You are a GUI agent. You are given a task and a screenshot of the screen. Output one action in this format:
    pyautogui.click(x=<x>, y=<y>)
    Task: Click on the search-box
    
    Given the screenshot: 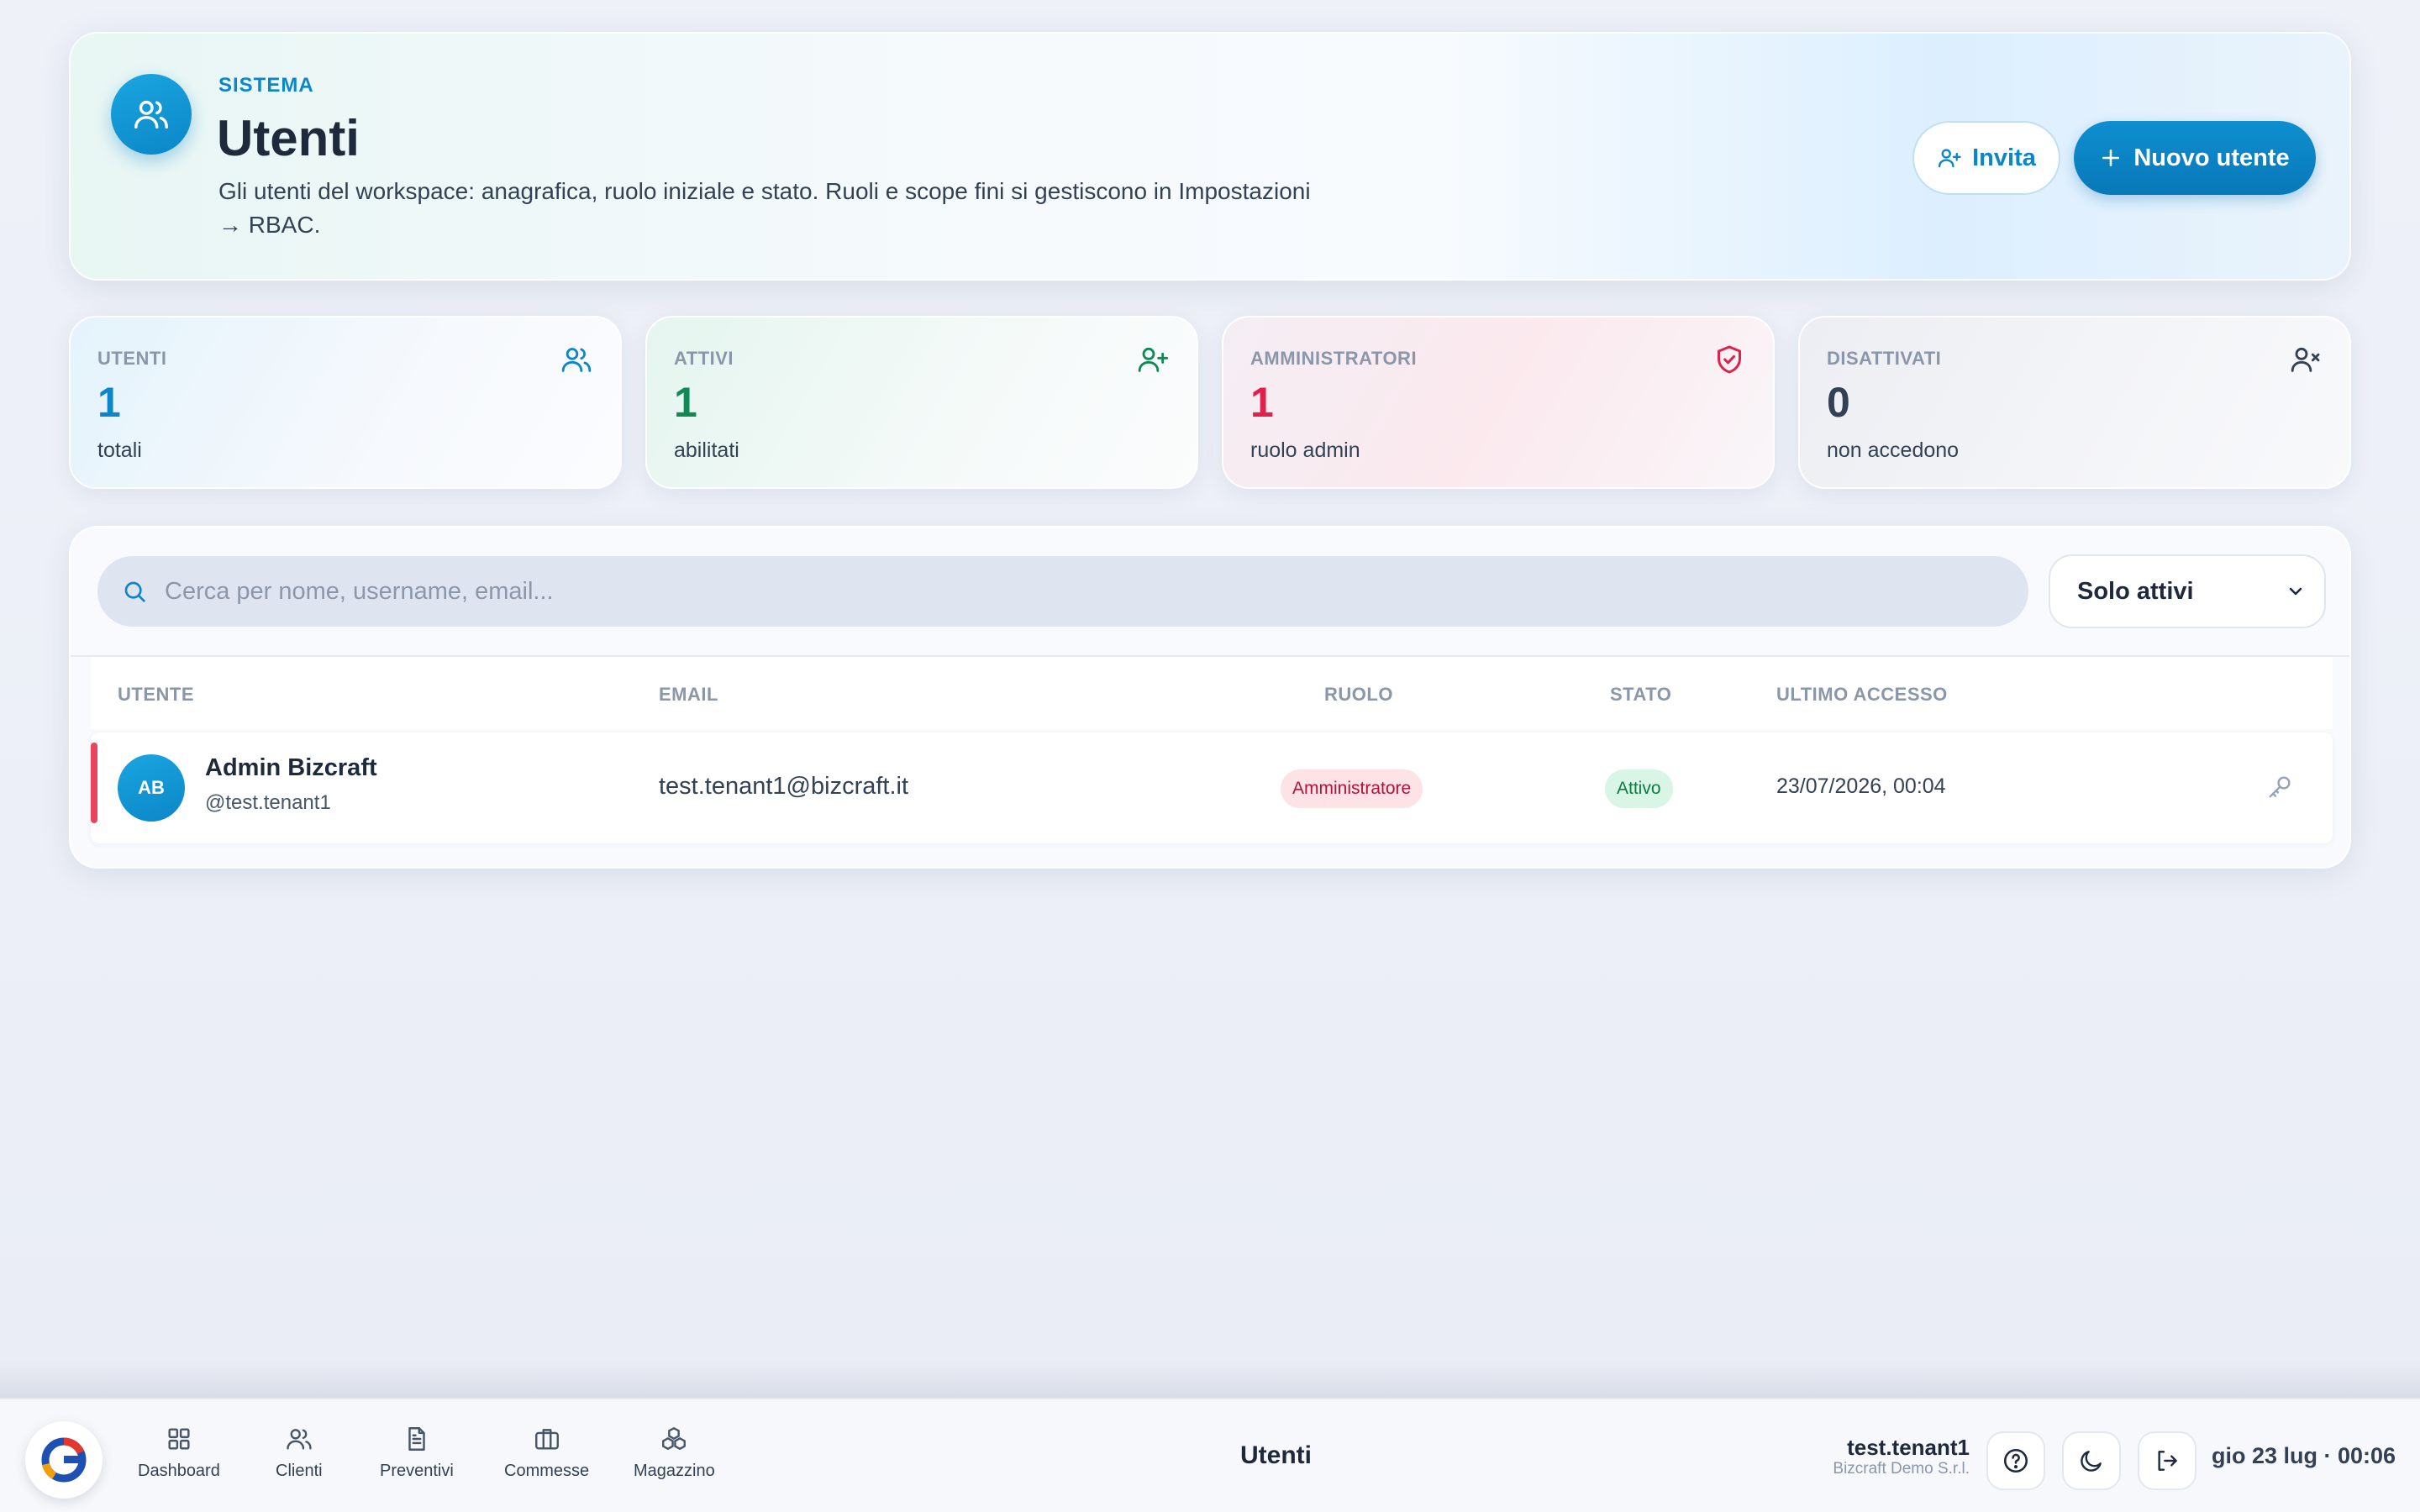 What is the action you would take?
    pyautogui.click(x=1062, y=591)
    